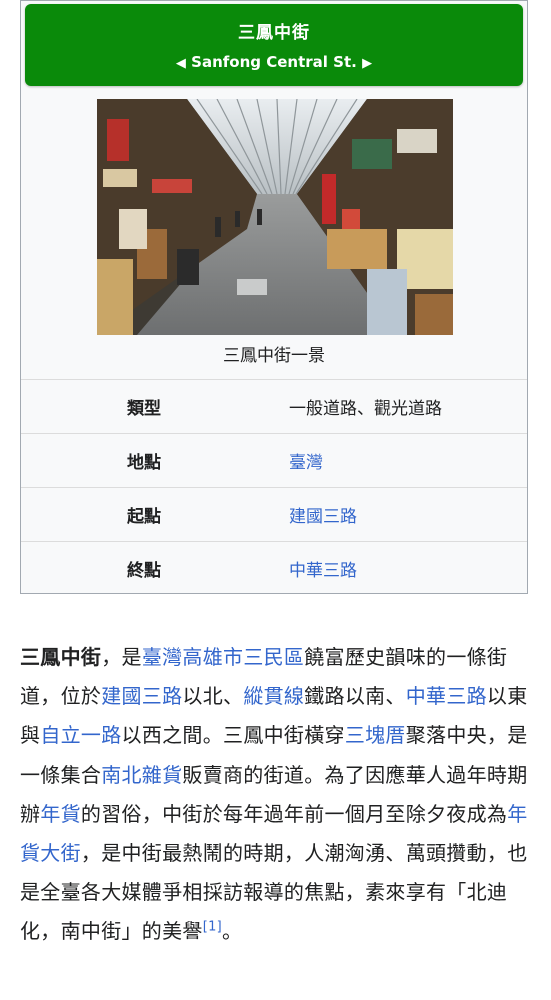 Image resolution: width=551 pixels, height=1000 pixels. I want to click on text-run: 的習俗，中街於每年過年前一個月至除夕夜成為, so click(294, 813).